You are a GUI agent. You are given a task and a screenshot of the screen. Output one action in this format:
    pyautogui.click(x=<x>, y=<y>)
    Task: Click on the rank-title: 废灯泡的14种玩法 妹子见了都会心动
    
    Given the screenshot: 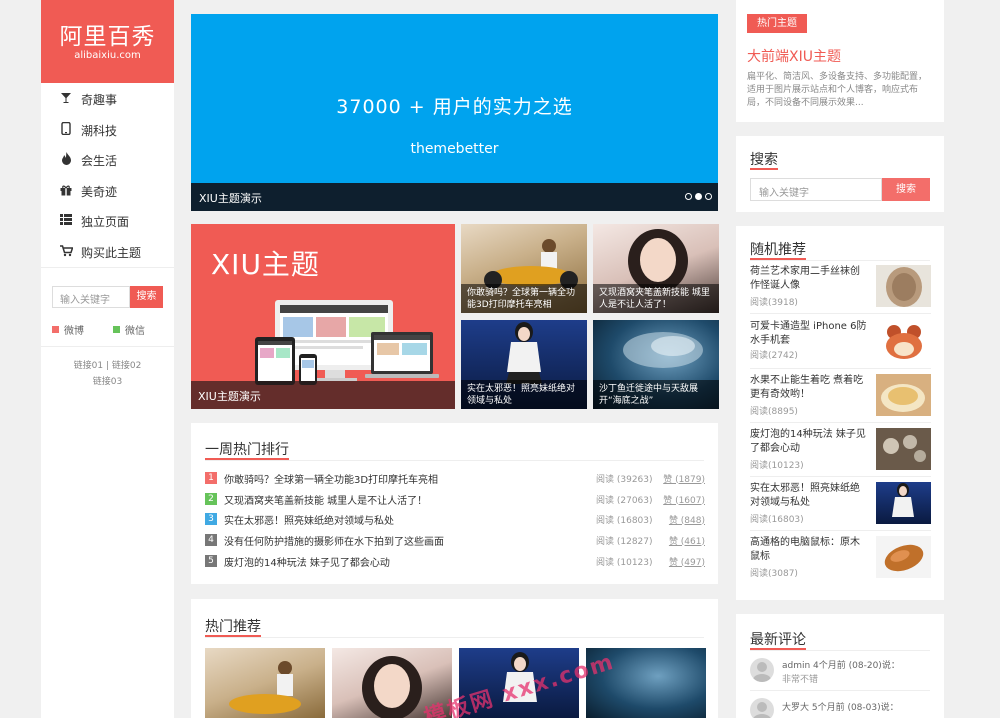 What is the action you would take?
    pyautogui.click(x=307, y=561)
    